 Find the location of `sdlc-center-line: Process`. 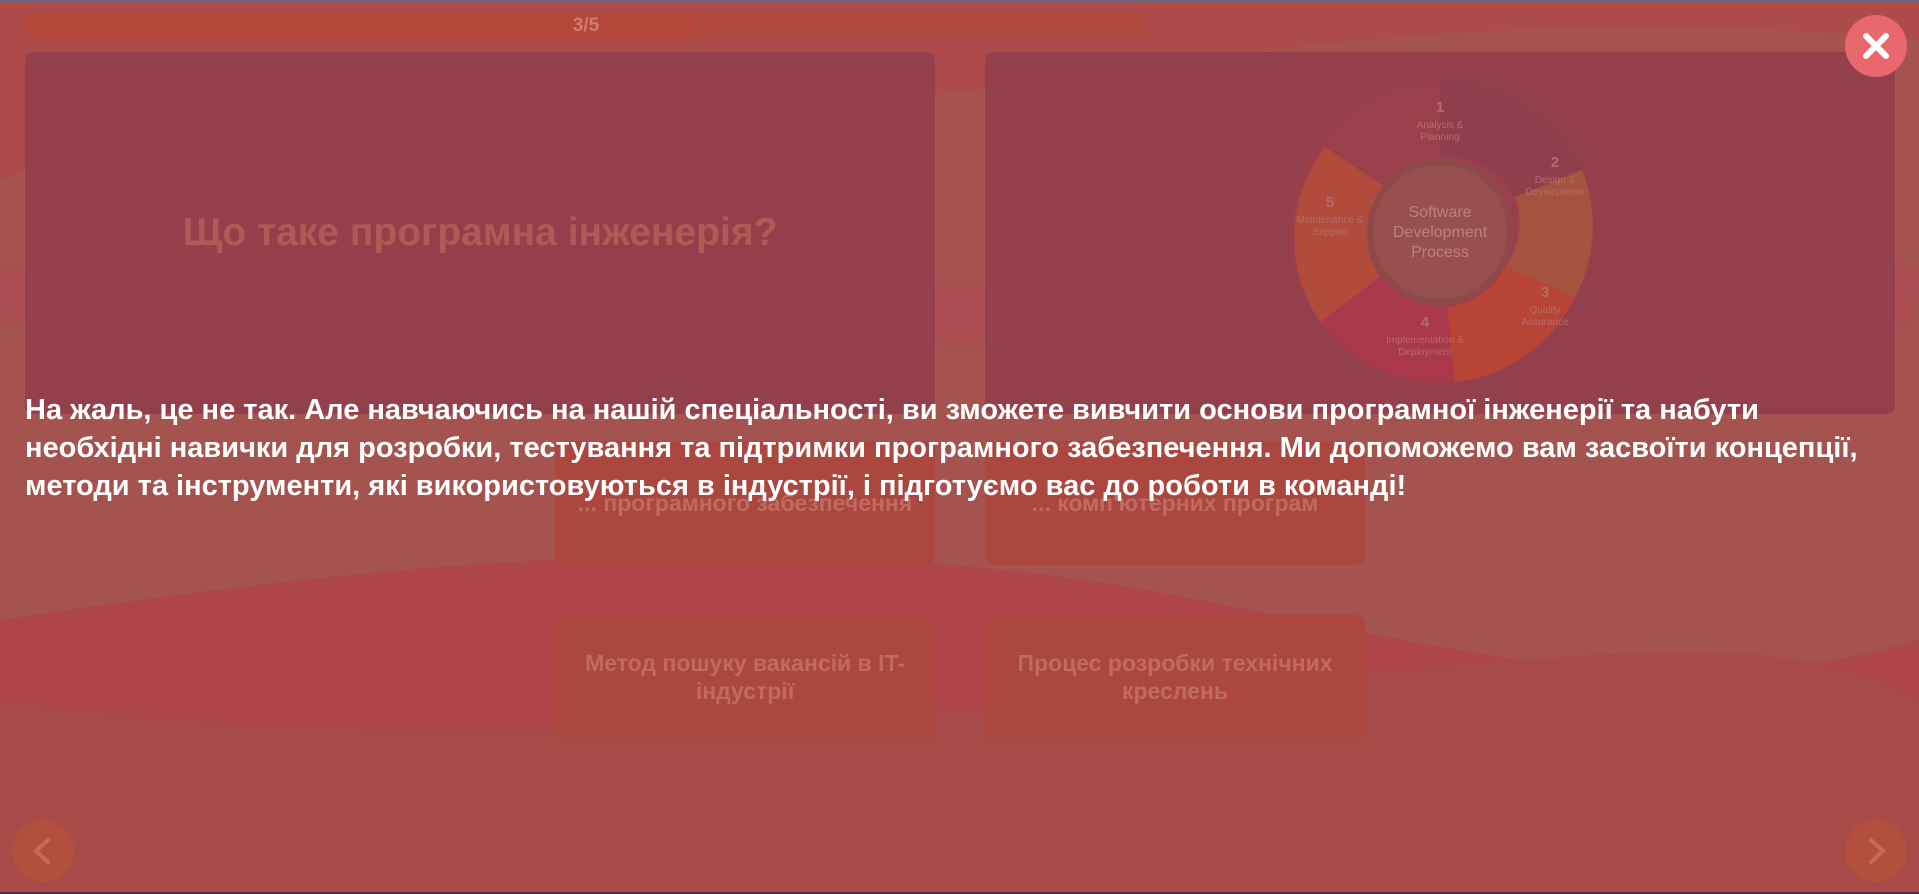

sdlc-center-line: Process is located at coordinates (1440, 252).